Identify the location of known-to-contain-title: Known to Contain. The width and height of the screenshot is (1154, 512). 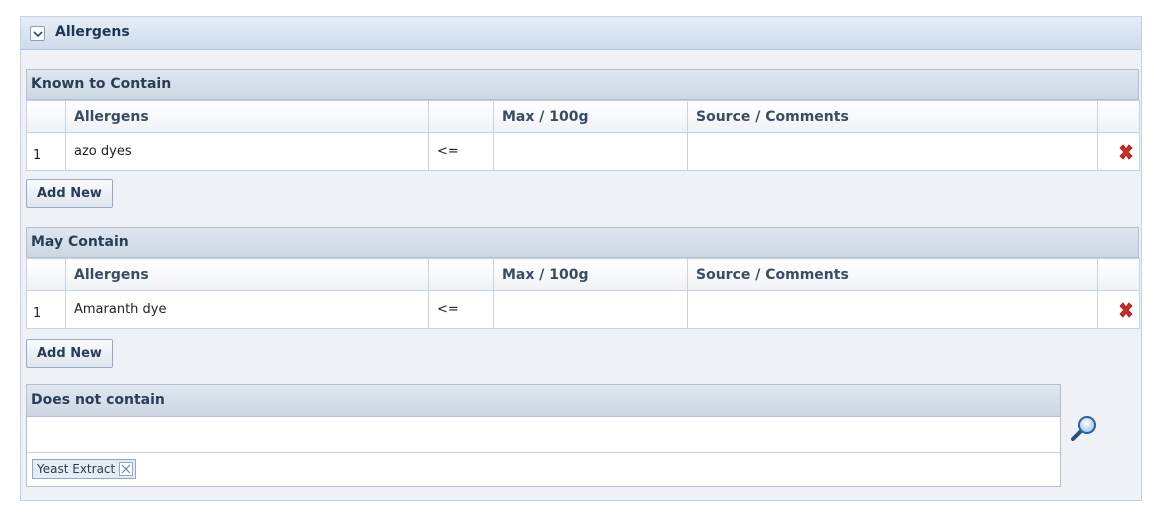
(582, 84).